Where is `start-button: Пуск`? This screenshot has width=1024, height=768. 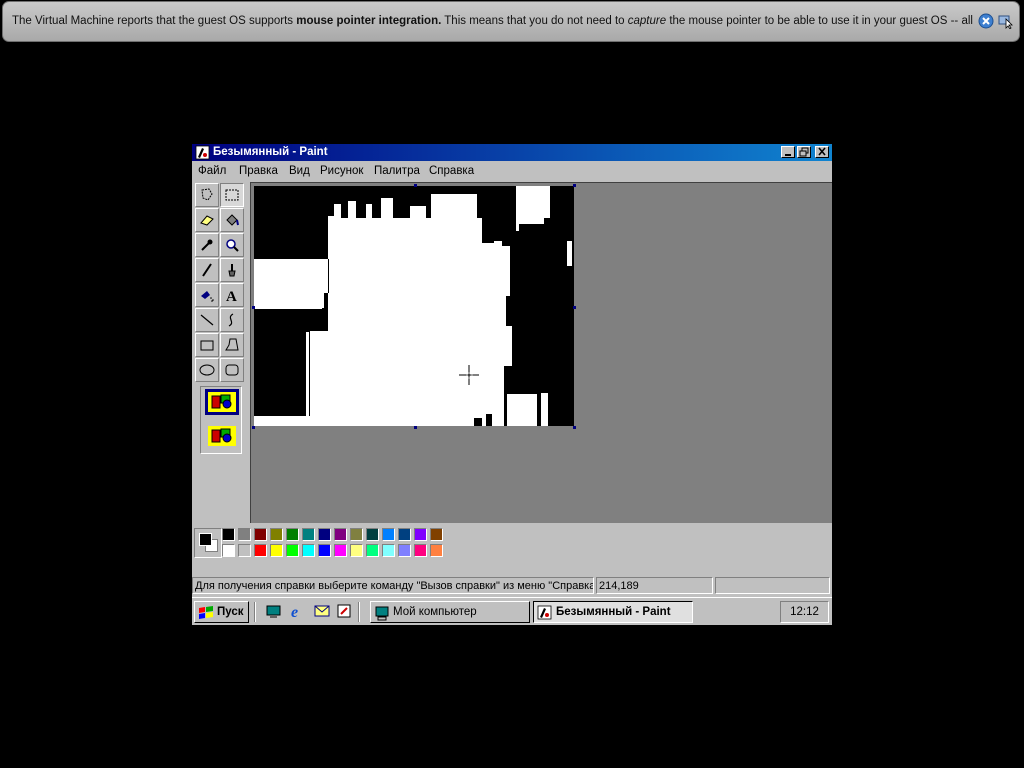
start-button: Пуск is located at coordinates (221, 612).